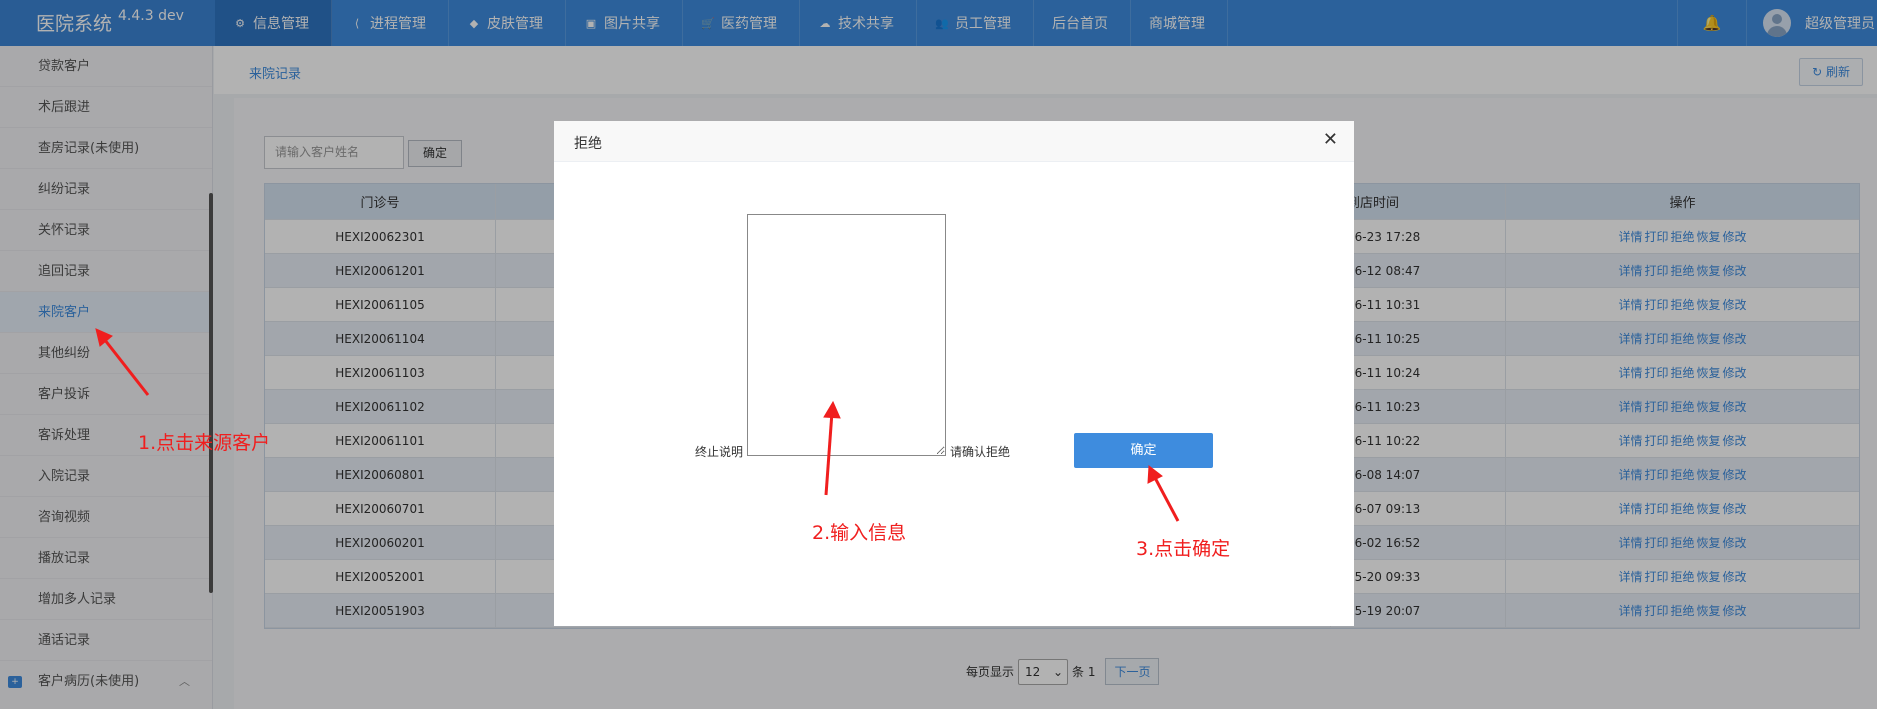 This screenshot has width=1877, height=709. I want to click on stop-reason-label: 终止说明, so click(719, 452).